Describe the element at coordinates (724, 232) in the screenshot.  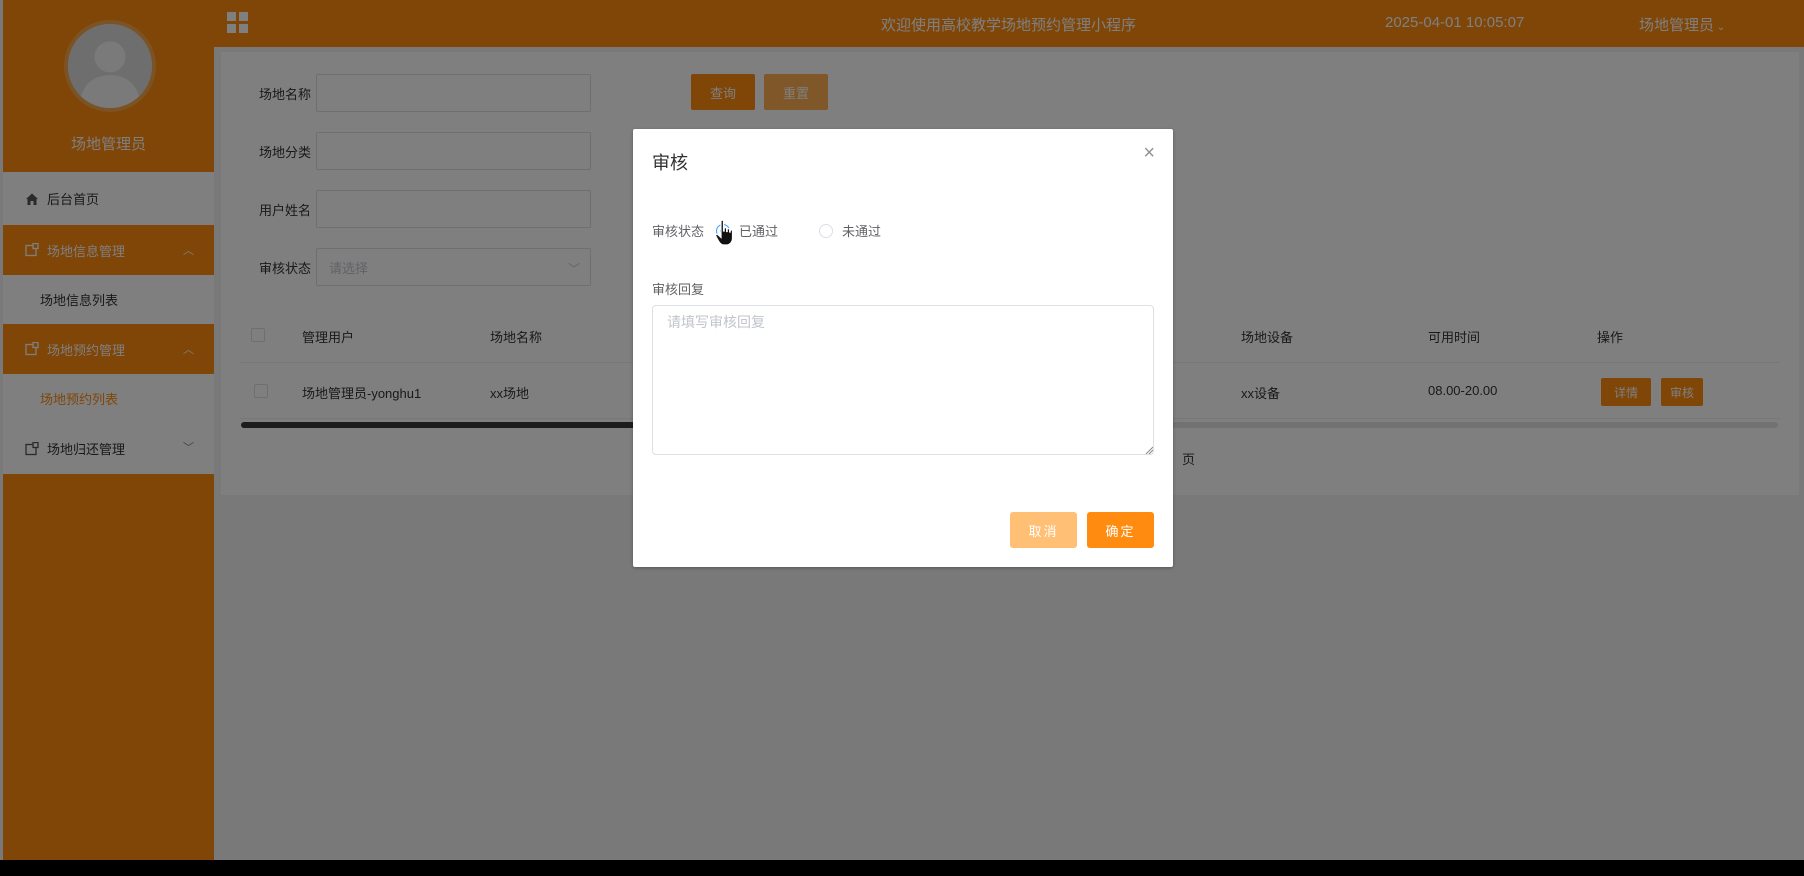
I see `hand-cursor-icon` at that location.